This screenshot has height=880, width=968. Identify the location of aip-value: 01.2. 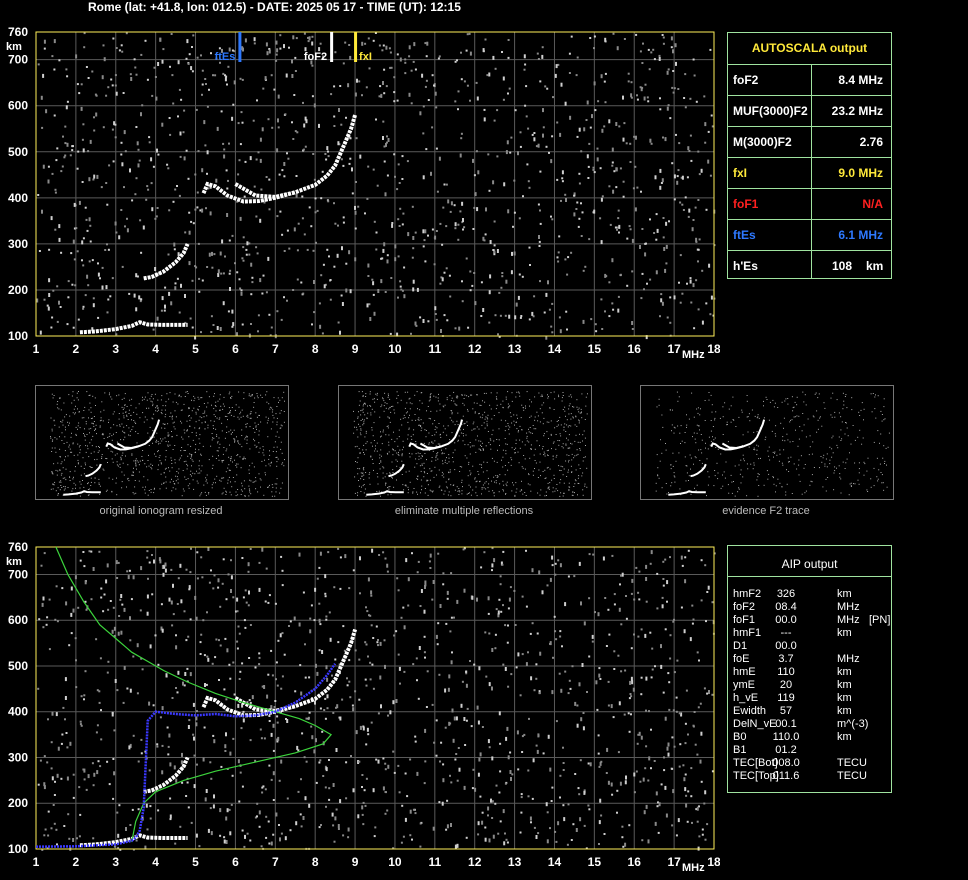
(786, 750).